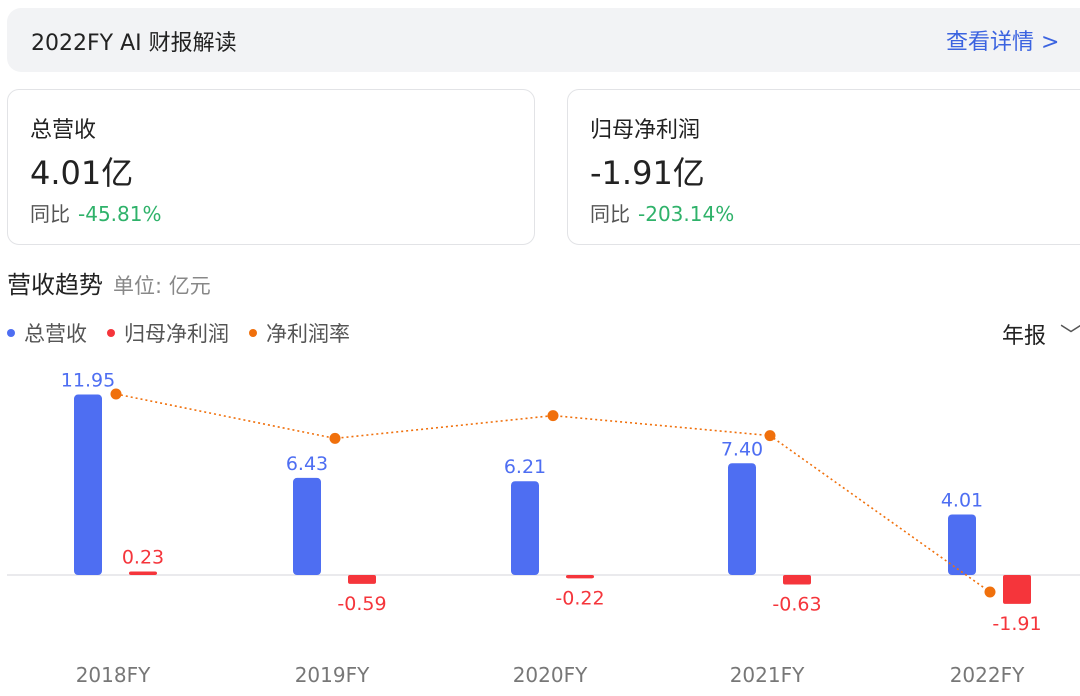  Describe the element at coordinates (579, 598) in the screenshot. I see `net-profit-data-label: -0.22` at that location.